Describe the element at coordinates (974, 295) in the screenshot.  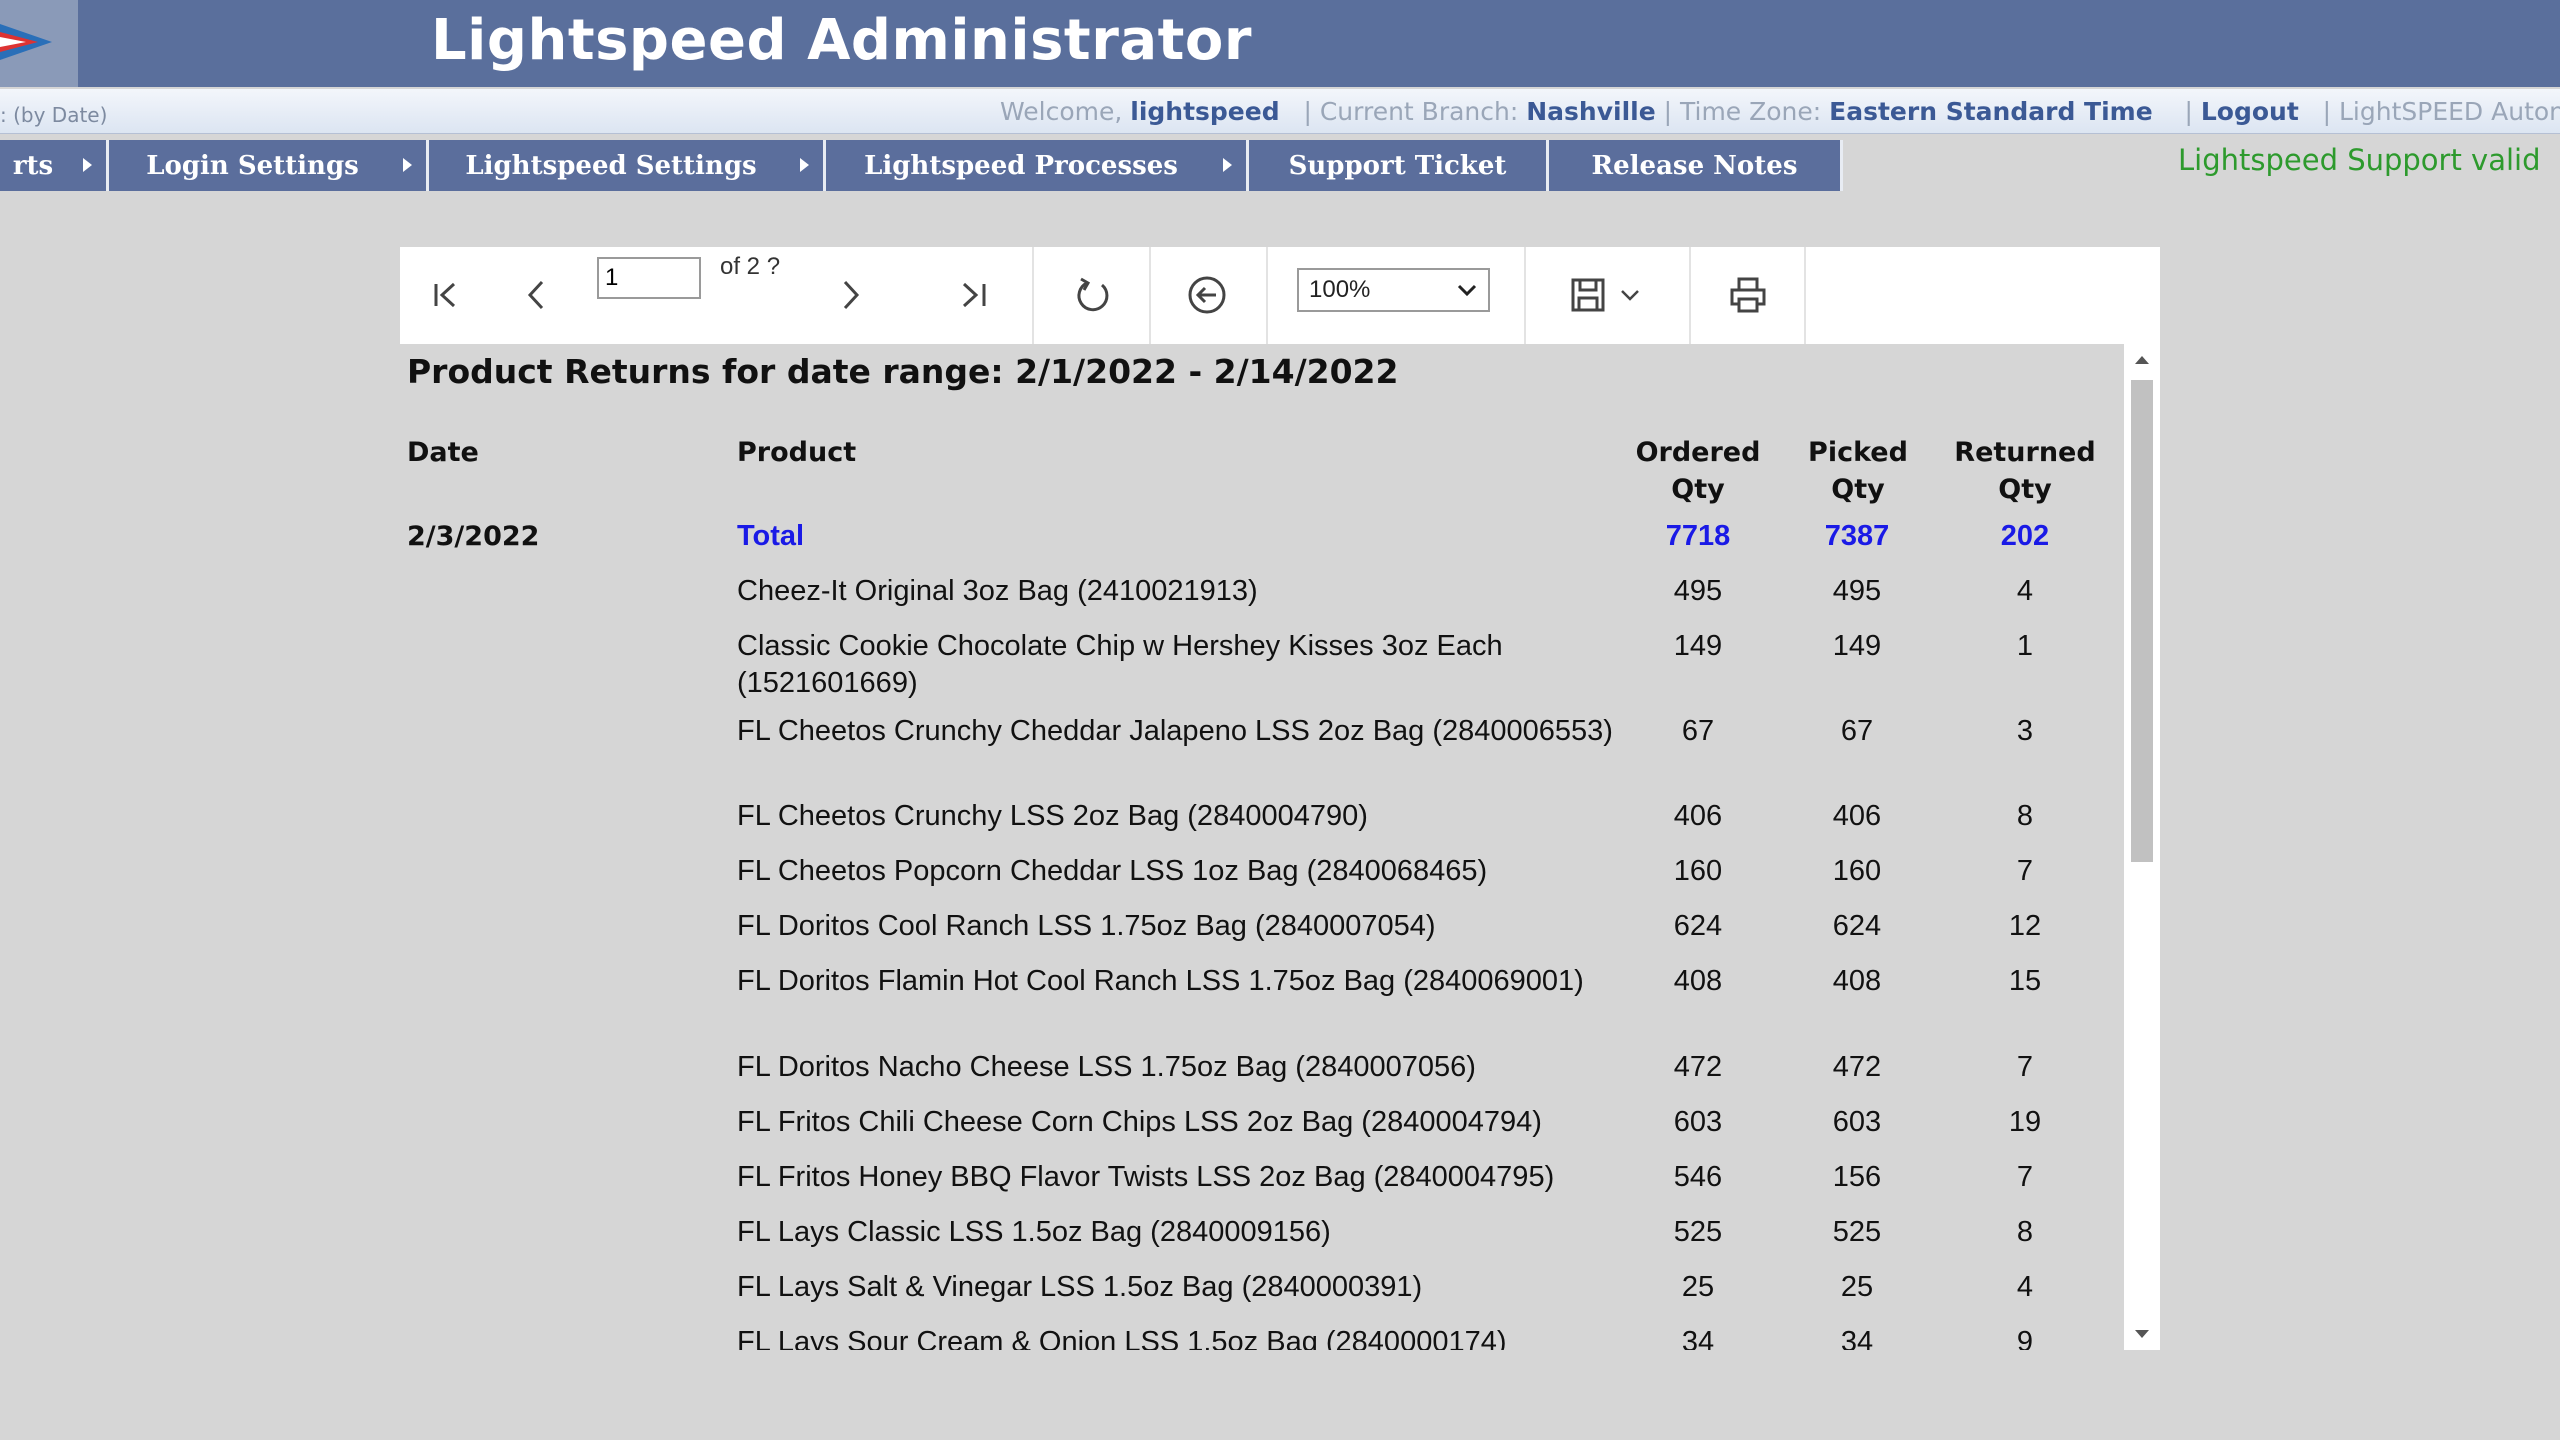
I see `last-page-icon` at that location.